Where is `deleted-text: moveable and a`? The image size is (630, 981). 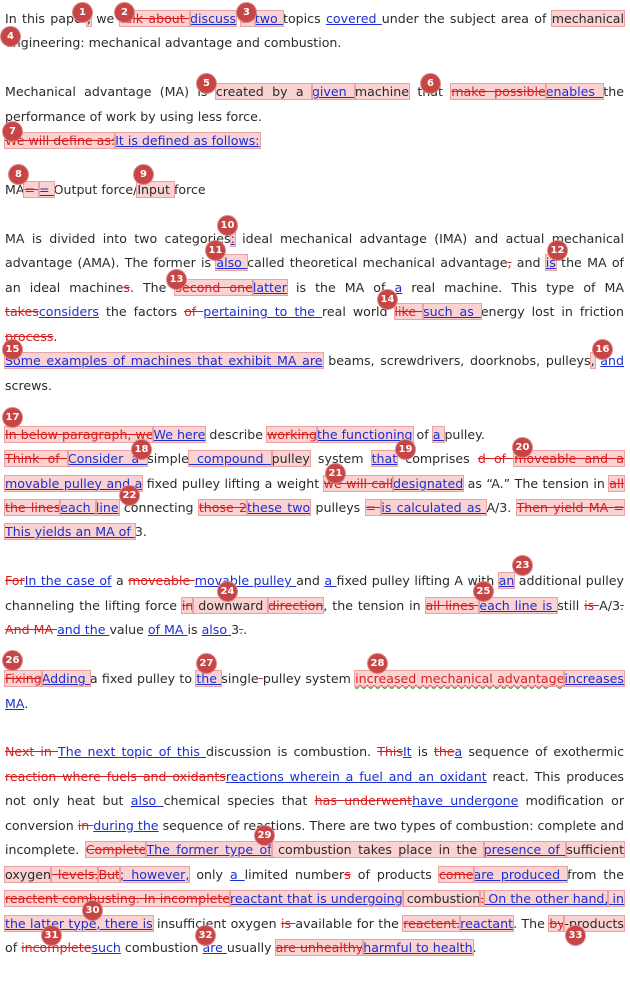
deleted-text: moveable and a is located at coordinates (569, 459).